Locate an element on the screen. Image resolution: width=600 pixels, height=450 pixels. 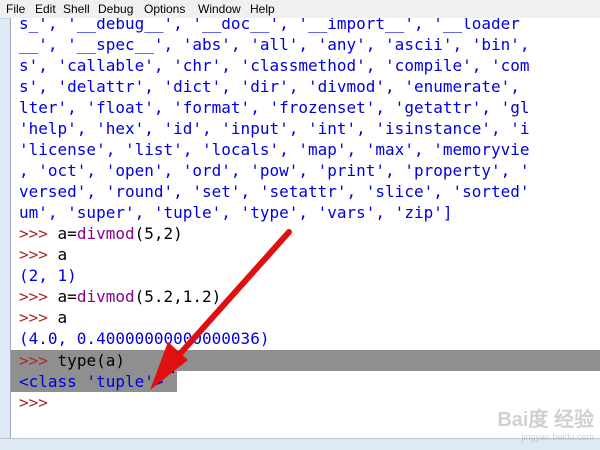
shell-output-line: <class 'tuple'> is located at coordinates (91, 381).